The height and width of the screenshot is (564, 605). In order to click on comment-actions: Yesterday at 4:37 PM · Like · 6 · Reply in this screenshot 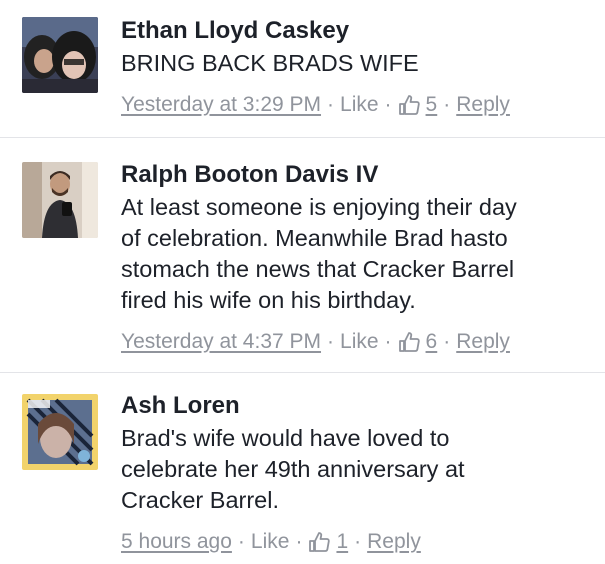, I will do `click(356, 342)`.